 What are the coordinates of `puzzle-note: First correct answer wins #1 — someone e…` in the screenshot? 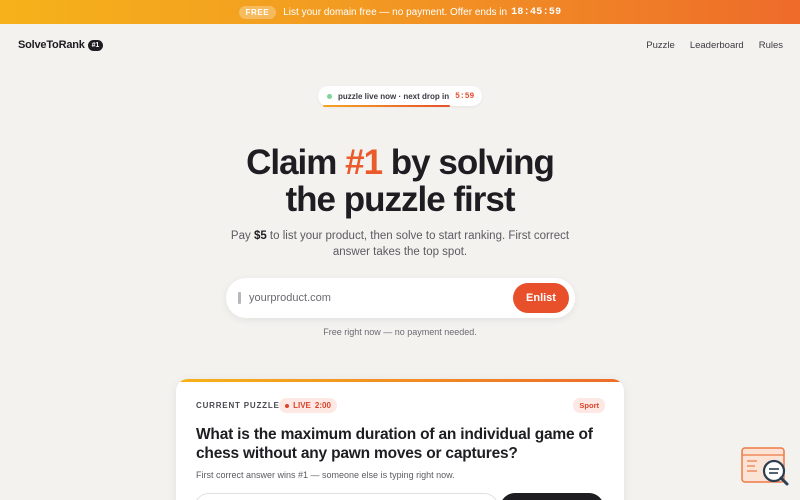 It's located at (325, 475).